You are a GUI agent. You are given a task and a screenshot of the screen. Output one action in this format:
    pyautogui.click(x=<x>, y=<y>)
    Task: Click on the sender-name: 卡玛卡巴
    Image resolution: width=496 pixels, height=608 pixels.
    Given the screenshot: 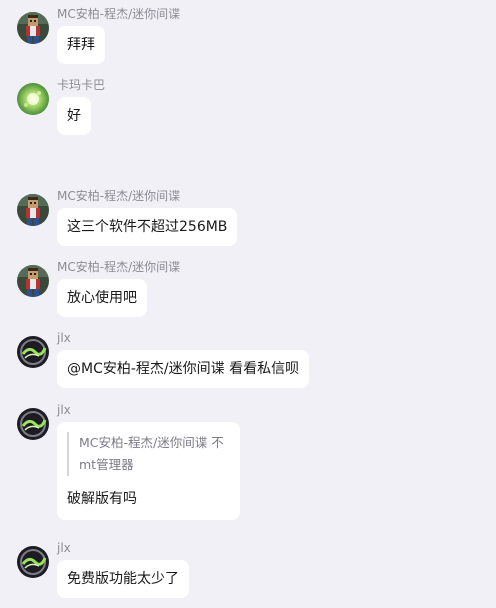 What is the action you would take?
    pyautogui.click(x=81, y=85)
    